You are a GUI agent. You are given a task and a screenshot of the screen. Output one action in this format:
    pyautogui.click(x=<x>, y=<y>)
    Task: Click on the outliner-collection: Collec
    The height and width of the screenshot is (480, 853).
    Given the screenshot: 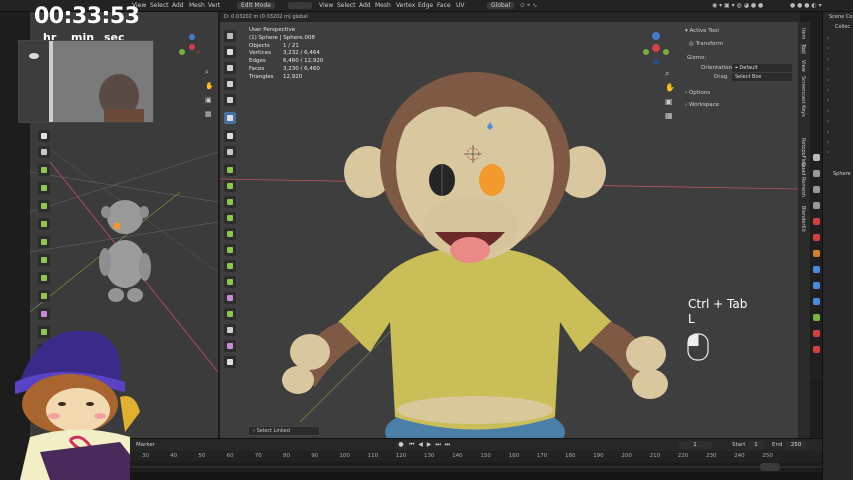 What is the action you would take?
    pyautogui.click(x=842, y=27)
    